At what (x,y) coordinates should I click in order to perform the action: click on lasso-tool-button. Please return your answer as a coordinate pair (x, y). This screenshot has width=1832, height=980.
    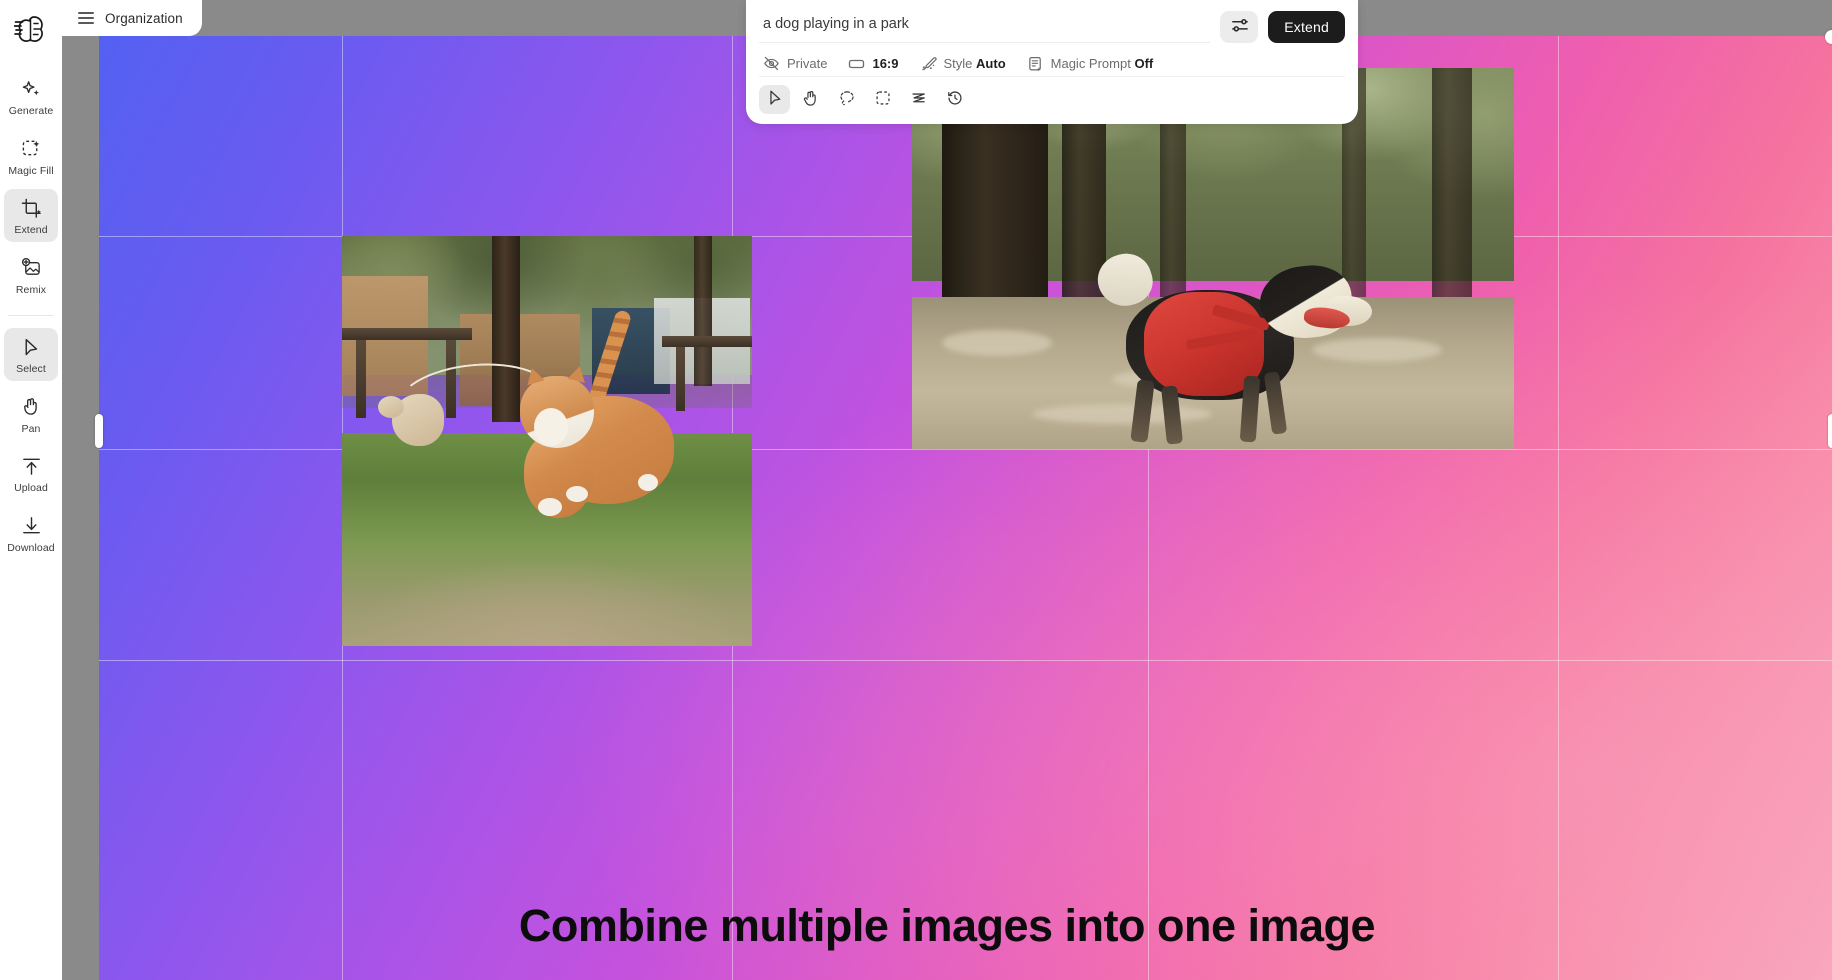
    Looking at the image, I should click on (846, 99).